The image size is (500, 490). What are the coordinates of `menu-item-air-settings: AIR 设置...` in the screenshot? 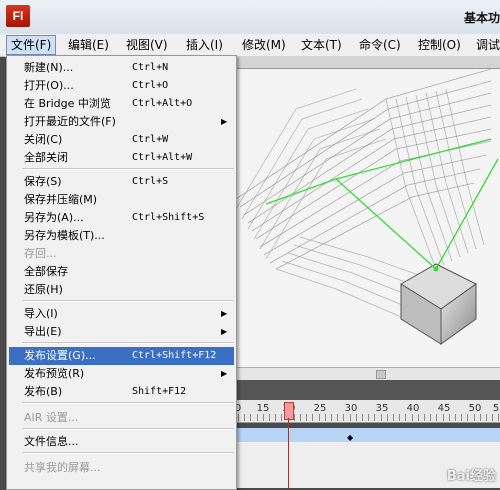 It's located at (121, 418).